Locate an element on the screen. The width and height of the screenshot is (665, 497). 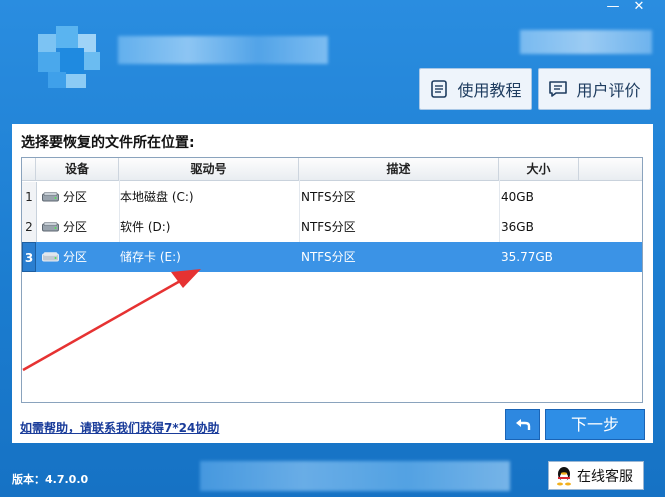
drive-cell: 软件 (D:) is located at coordinates (145, 227).